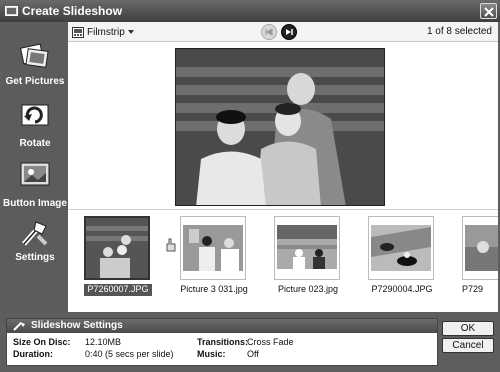 The image size is (500, 372). I want to click on close-icon, so click(489, 12).